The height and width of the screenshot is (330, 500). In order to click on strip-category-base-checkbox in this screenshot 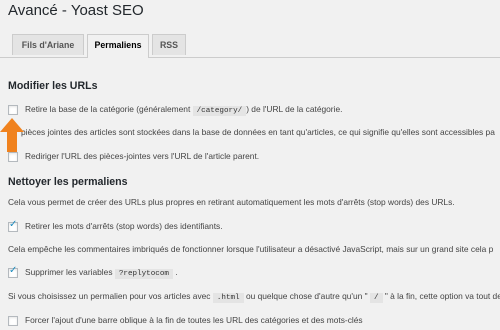, I will do `click(13, 110)`.